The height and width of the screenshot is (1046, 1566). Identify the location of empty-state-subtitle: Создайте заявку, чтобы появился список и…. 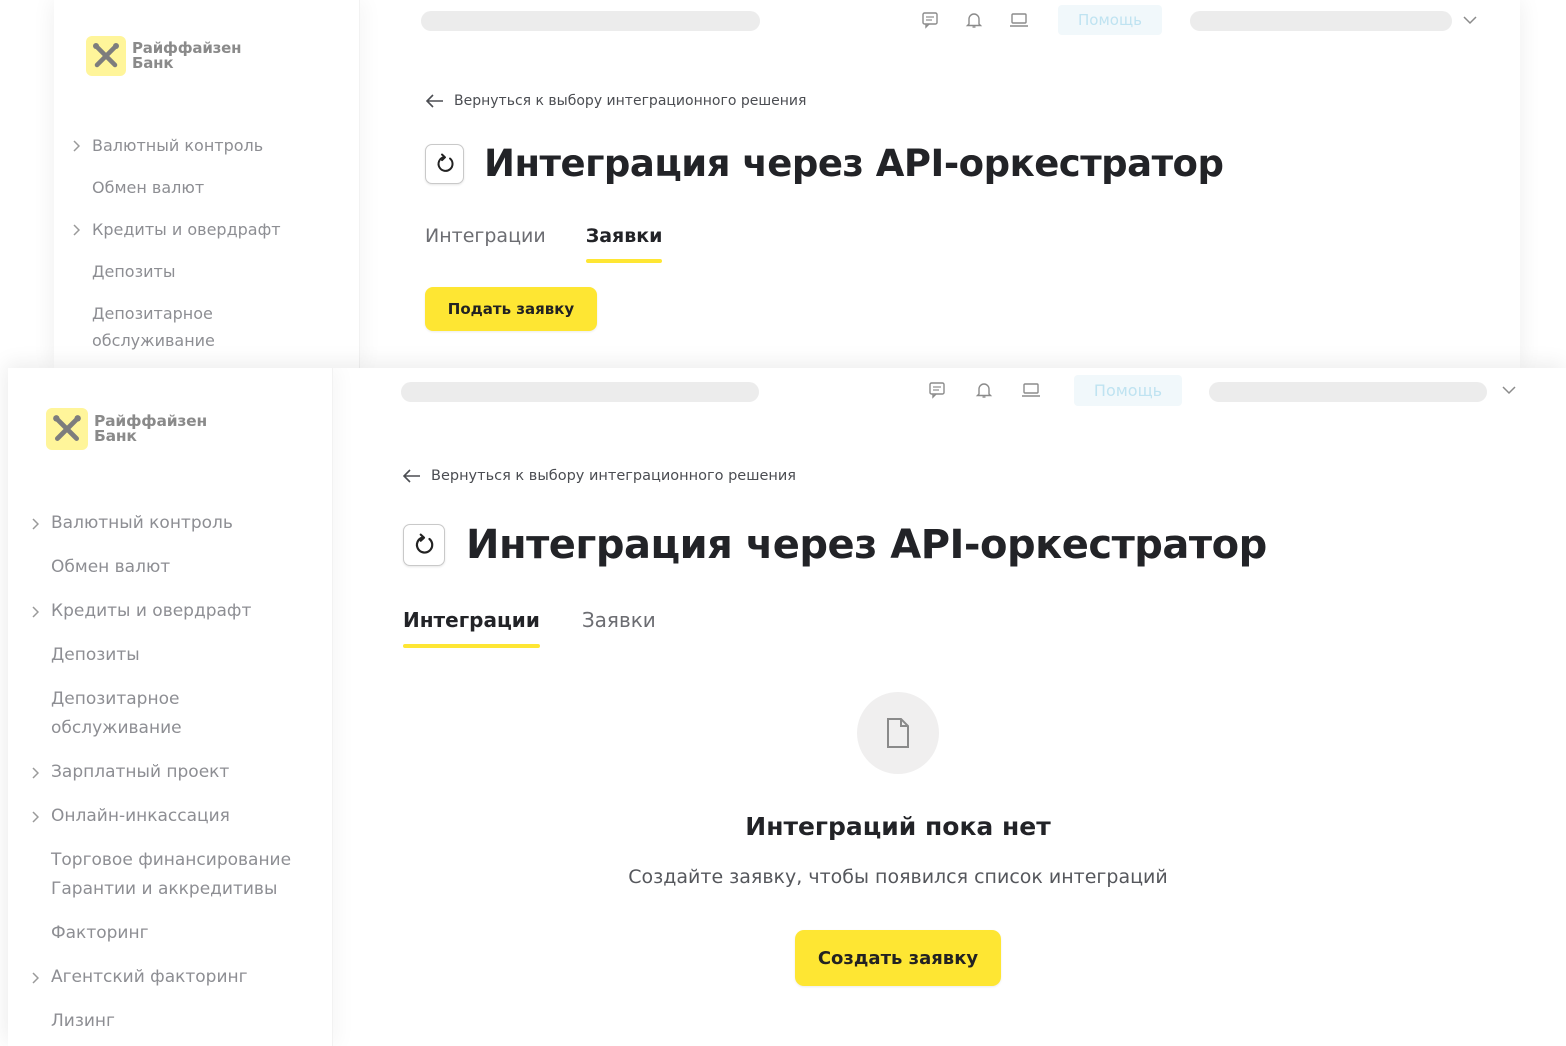
(898, 877).